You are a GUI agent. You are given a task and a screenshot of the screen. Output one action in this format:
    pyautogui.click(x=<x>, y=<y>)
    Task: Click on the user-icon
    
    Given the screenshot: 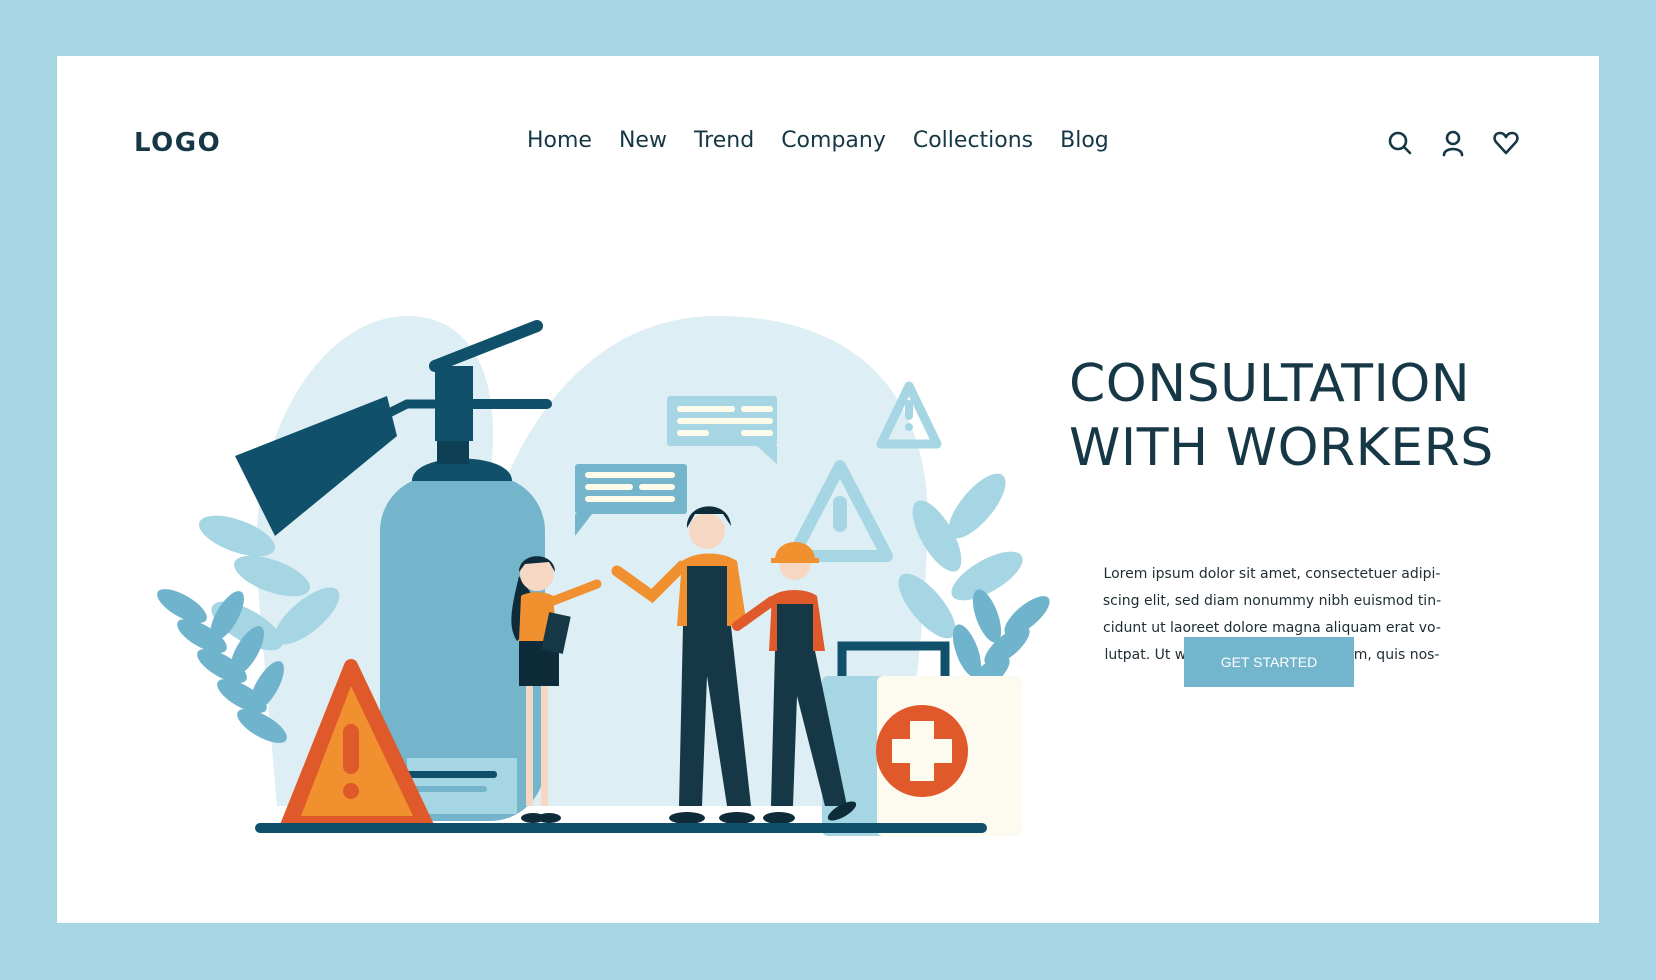 What is the action you would take?
    pyautogui.click(x=1453, y=143)
    